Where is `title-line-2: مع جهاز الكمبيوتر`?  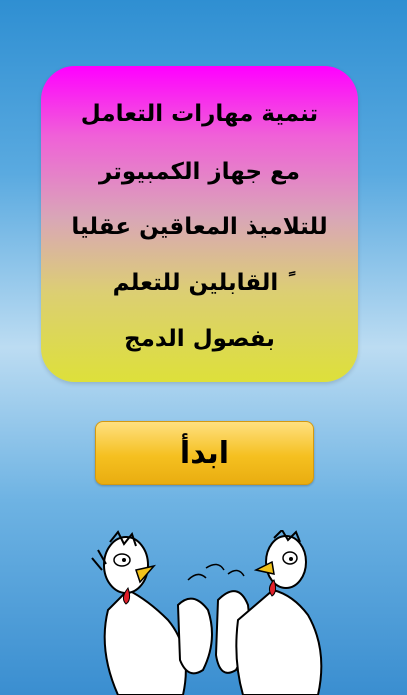
title-line-2: مع جهاز الكمبيوتر is located at coordinates (199, 172).